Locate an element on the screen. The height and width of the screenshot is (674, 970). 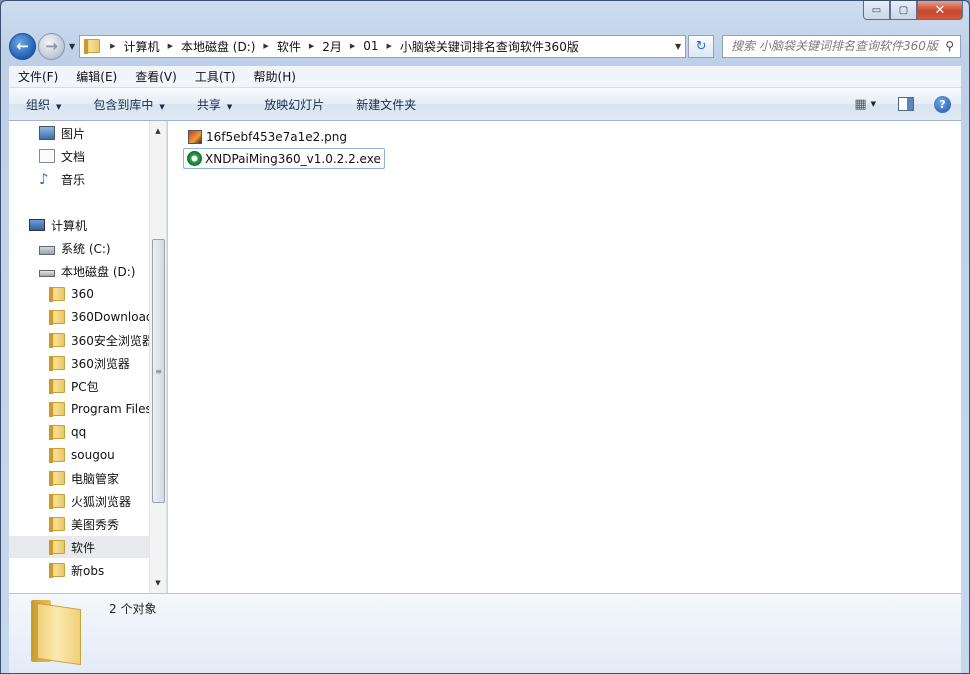
nav-item-folder-360-browser: 360浏览器 is located at coordinates (79, 363).